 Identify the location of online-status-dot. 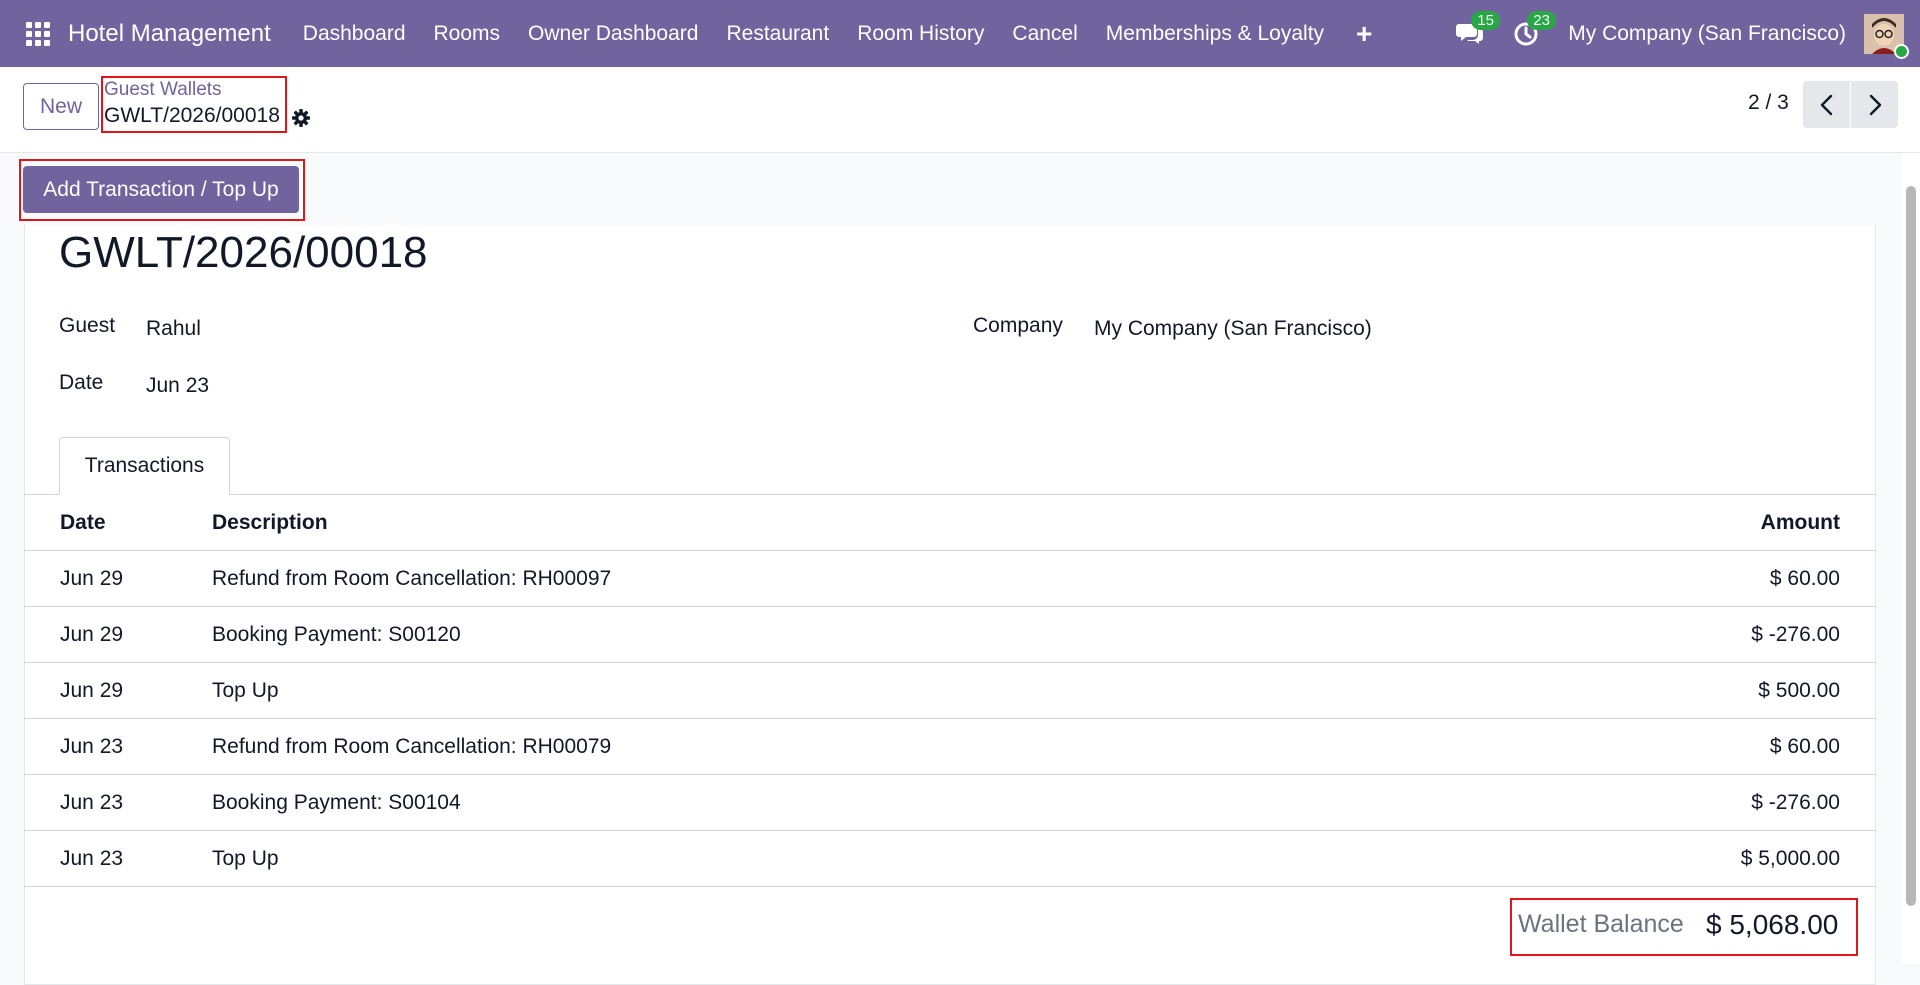
(1901, 51).